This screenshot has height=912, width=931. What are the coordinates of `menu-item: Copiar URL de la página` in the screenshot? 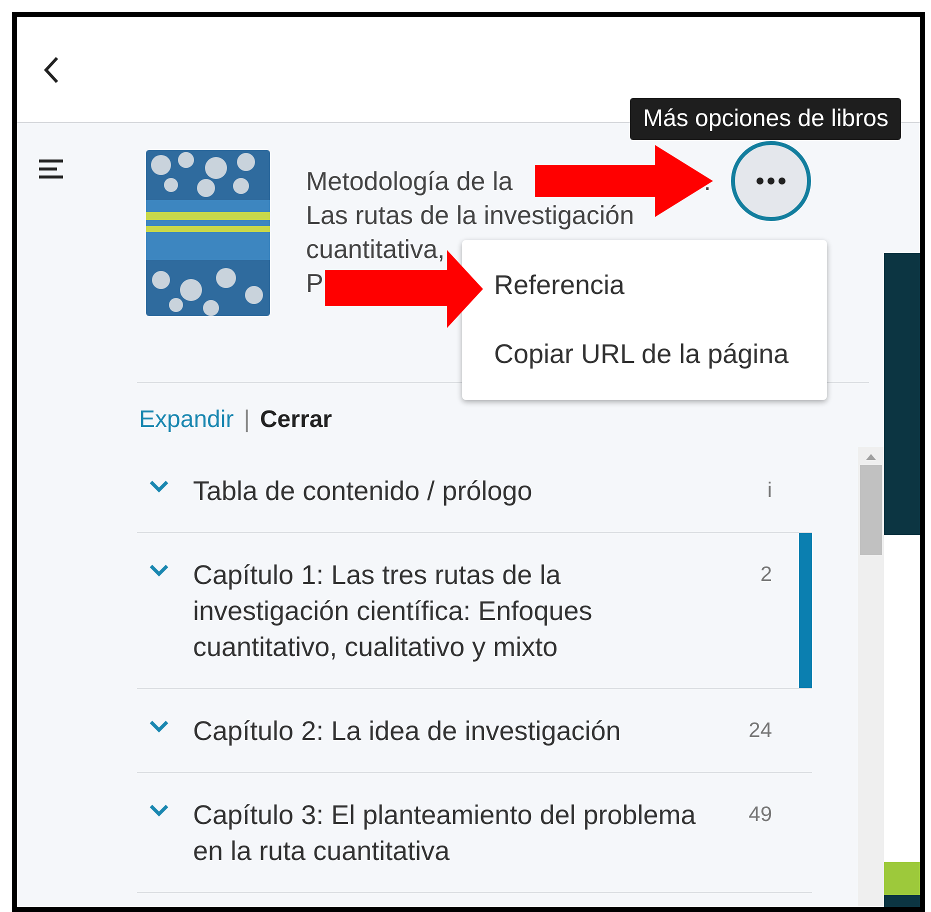 It's located at (660, 354).